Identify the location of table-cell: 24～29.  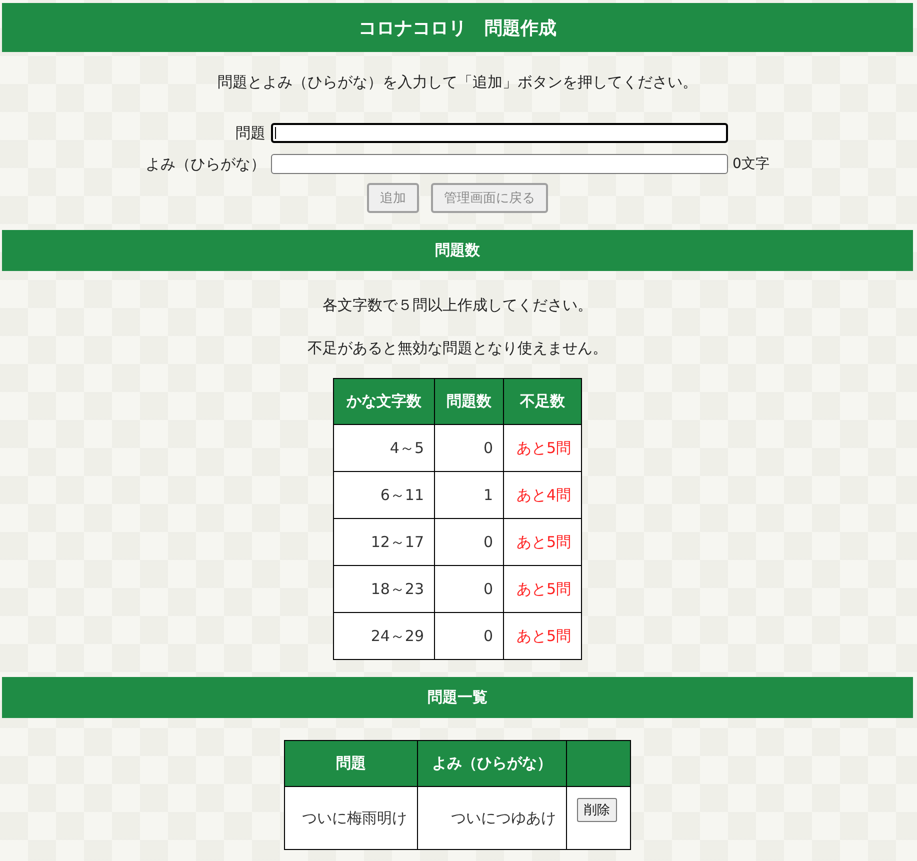
(384, 636).